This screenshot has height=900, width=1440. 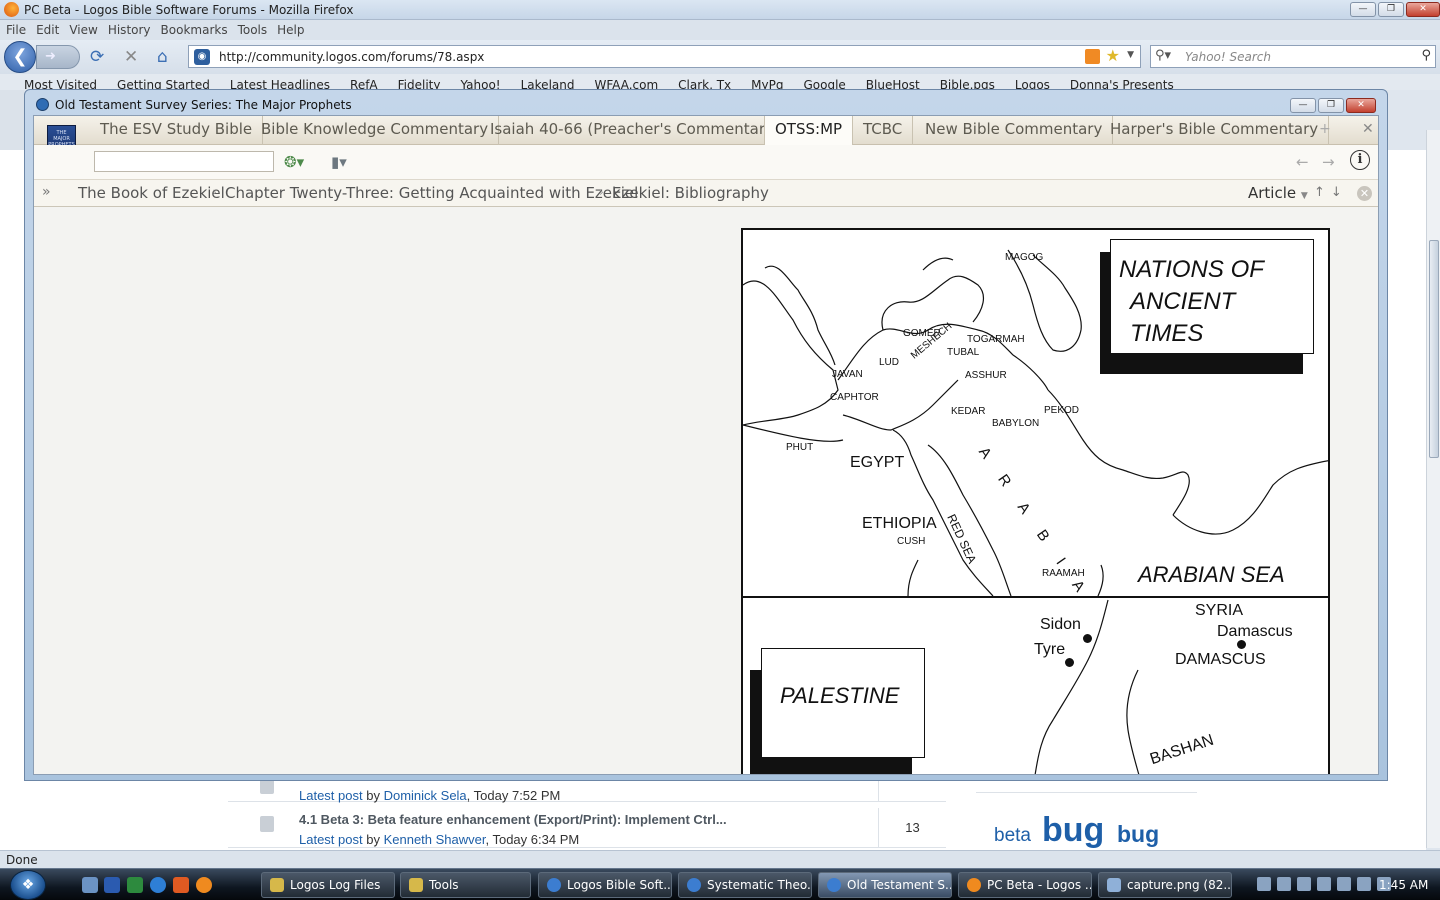 I want to click on author-link: Dominick Sela, so click(x=425, y=795).